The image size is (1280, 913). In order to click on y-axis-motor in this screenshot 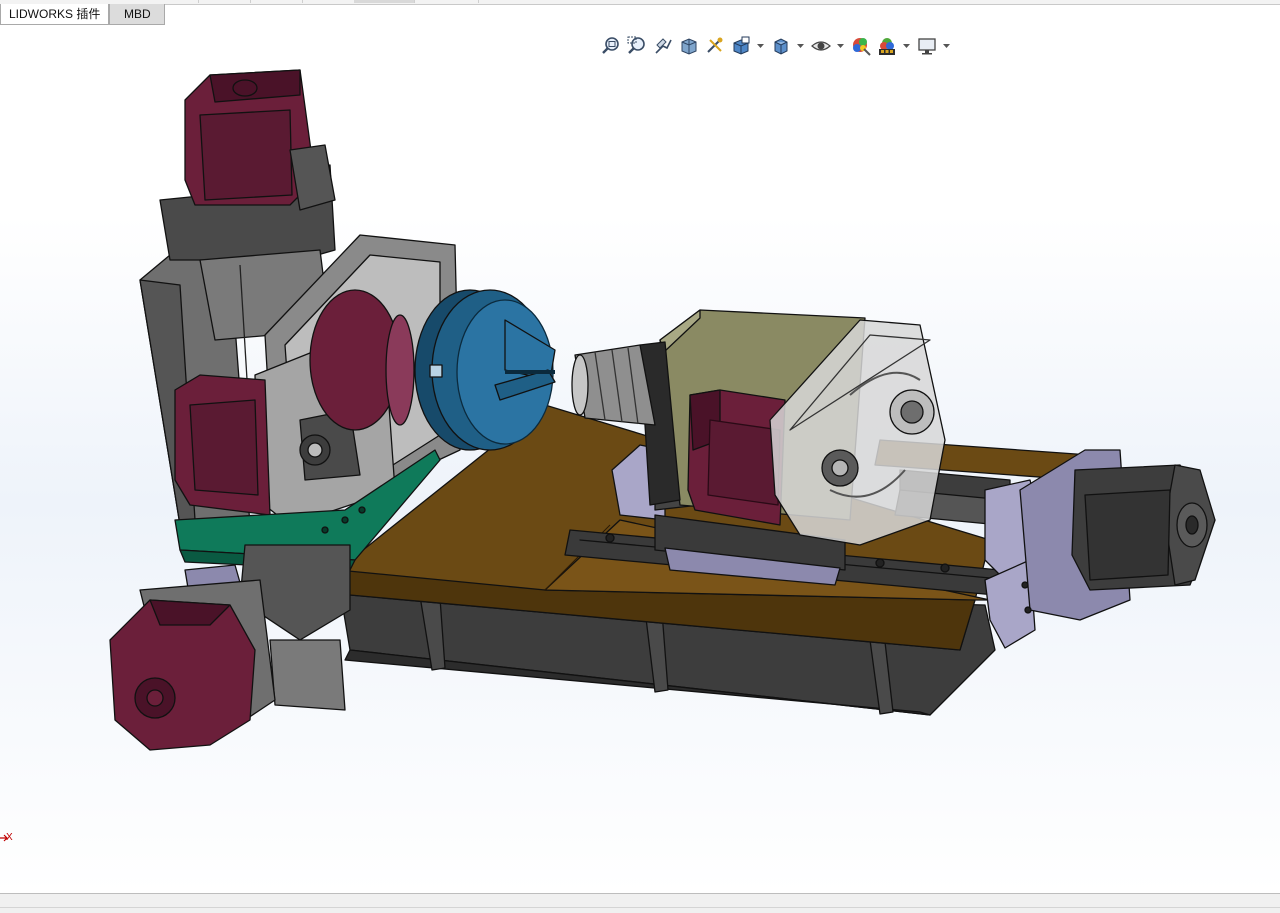, I will do `click(182, 675)`.